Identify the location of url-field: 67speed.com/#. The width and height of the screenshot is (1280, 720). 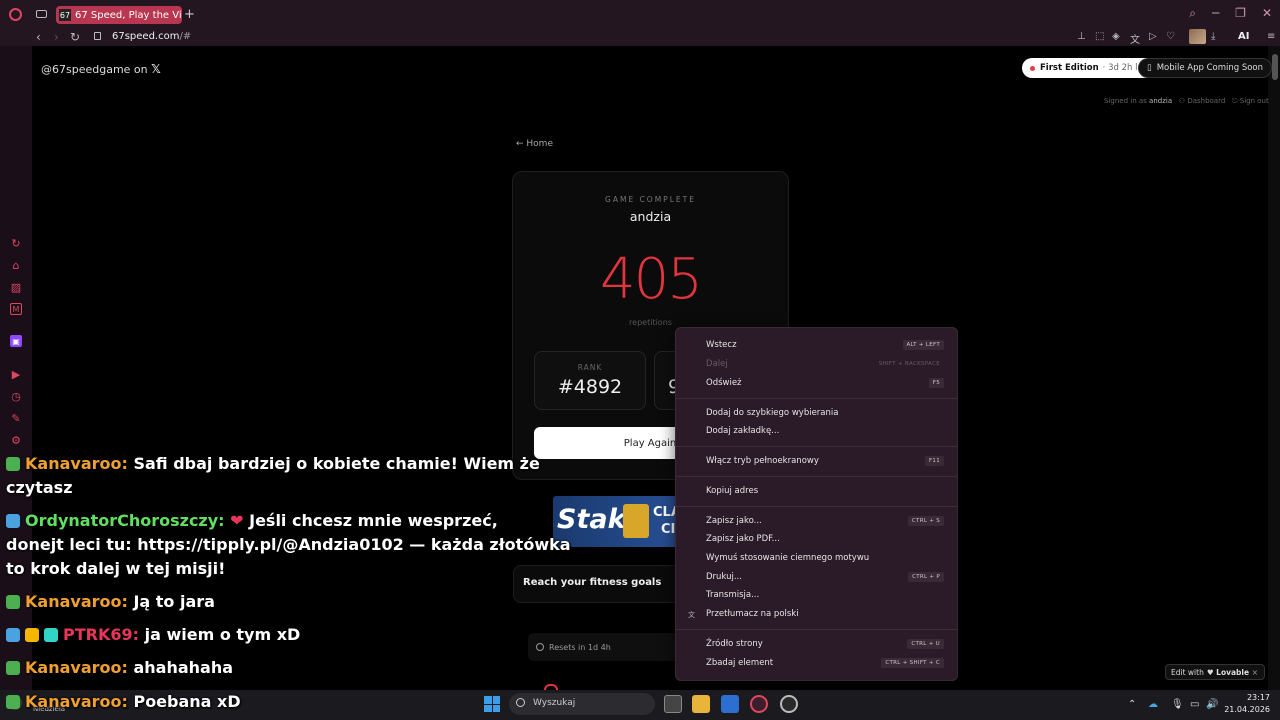
(151, 36).